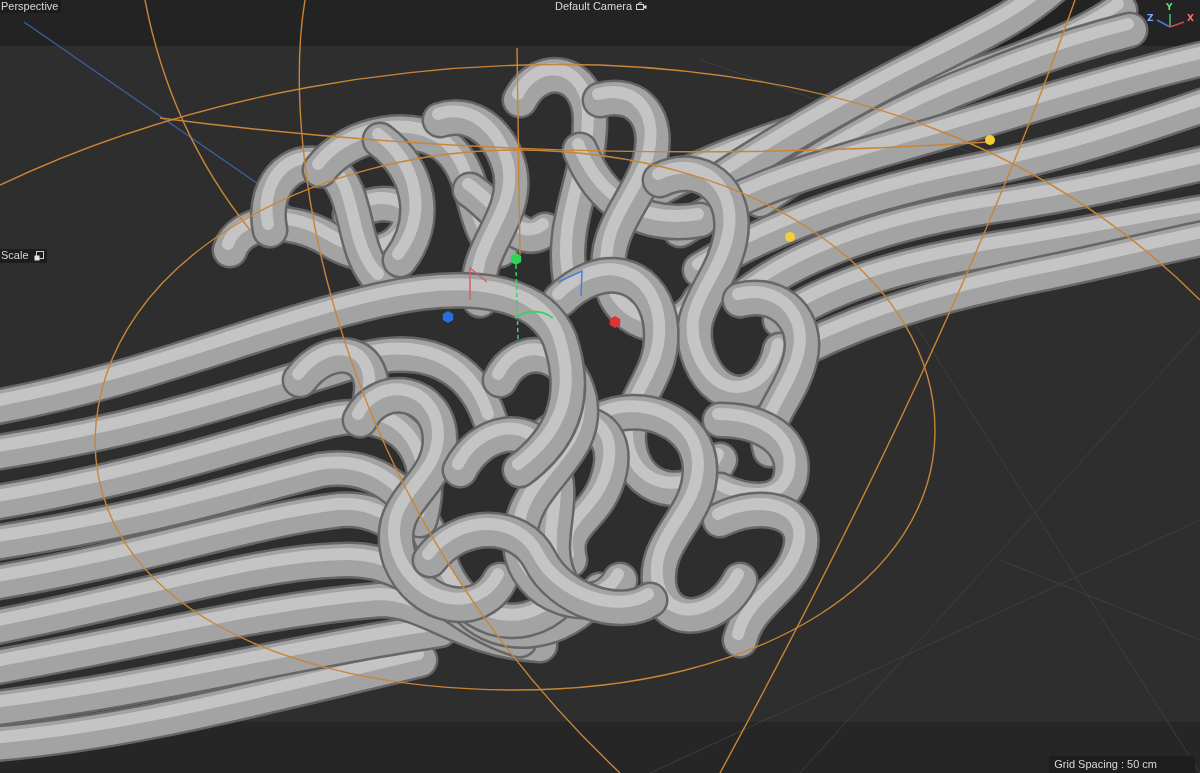  What do you see at coordinates (1122, 764) in the screenshot?
I see `grid-spacing-label: Grid Spacing : 50 cm` at bounding box center [1122, 764].